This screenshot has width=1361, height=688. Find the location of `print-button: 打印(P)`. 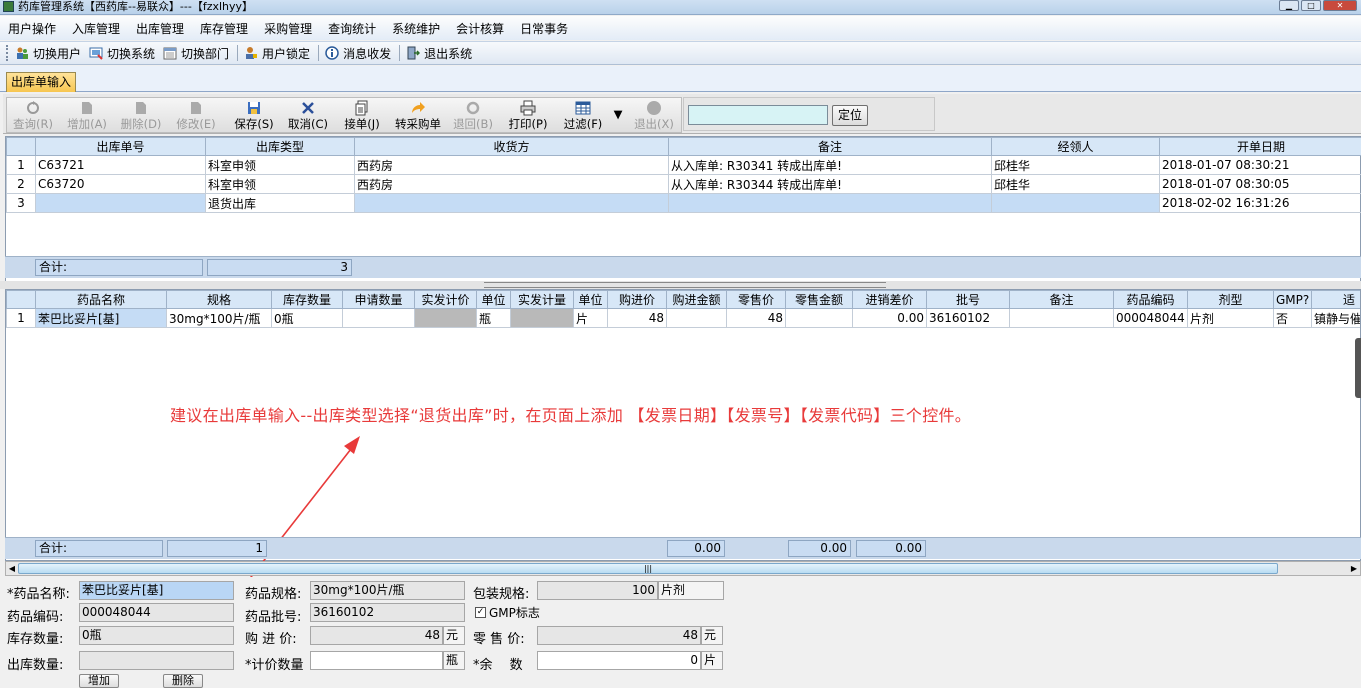

print-button: 打印(P) is located at coordinates (528, 115).